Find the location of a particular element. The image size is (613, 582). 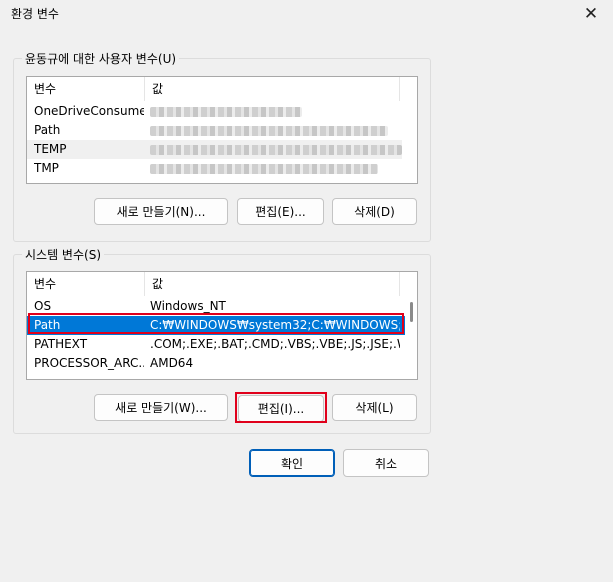

scrollbar-thumb is located at coordinates (411, 312).